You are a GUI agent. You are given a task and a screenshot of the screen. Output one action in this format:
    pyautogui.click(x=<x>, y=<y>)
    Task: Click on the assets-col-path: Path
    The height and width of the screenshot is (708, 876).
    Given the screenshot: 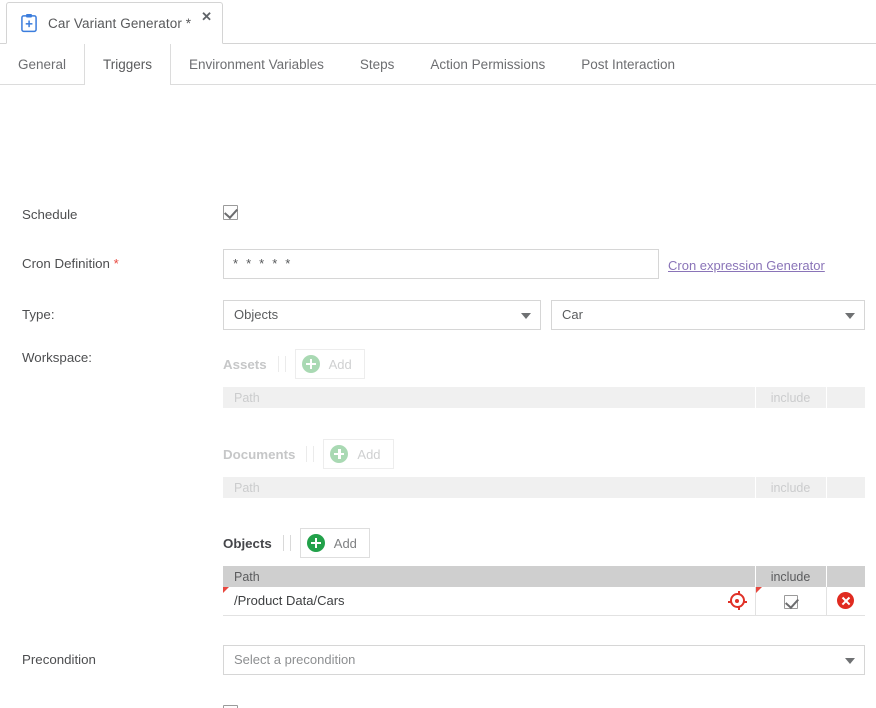 What is the action you would take?
    pyautogui.click(x=489, y=397)
    